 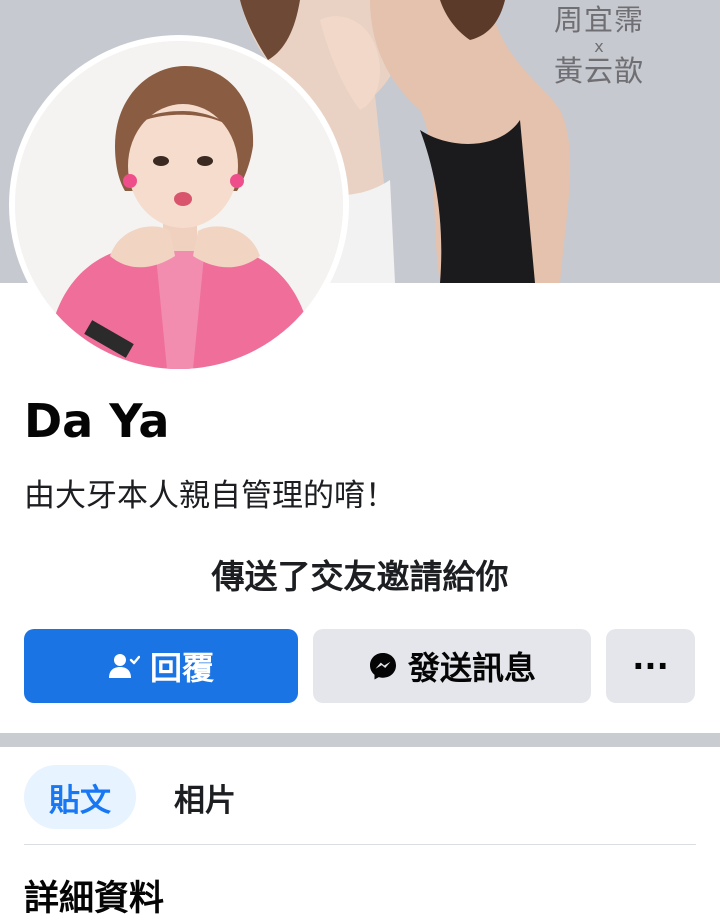 What do you see at coordinates (181, 668) in the screenshot?
I see `respond-button-label: 回覆` at bounding box center [181, 668].